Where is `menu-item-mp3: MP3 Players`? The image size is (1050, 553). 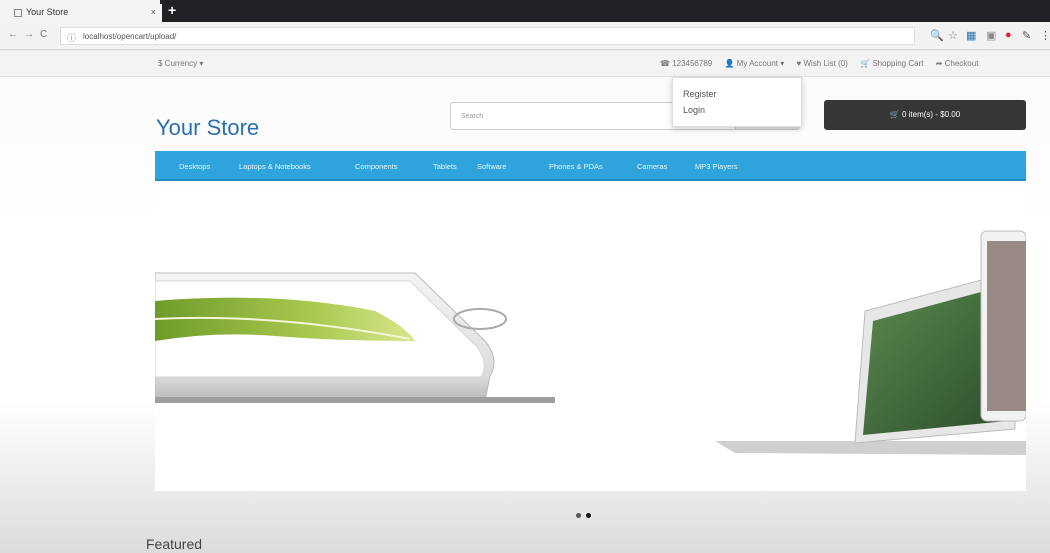 menu-item-mp3: MP3 Players is located at coordinates (716, 166).